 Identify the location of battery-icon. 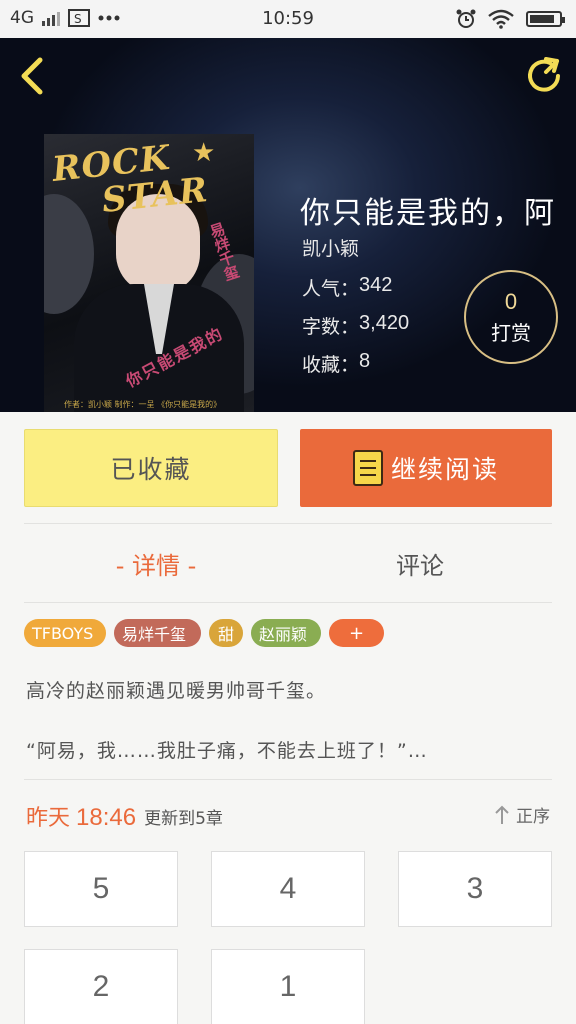
(545, 19).